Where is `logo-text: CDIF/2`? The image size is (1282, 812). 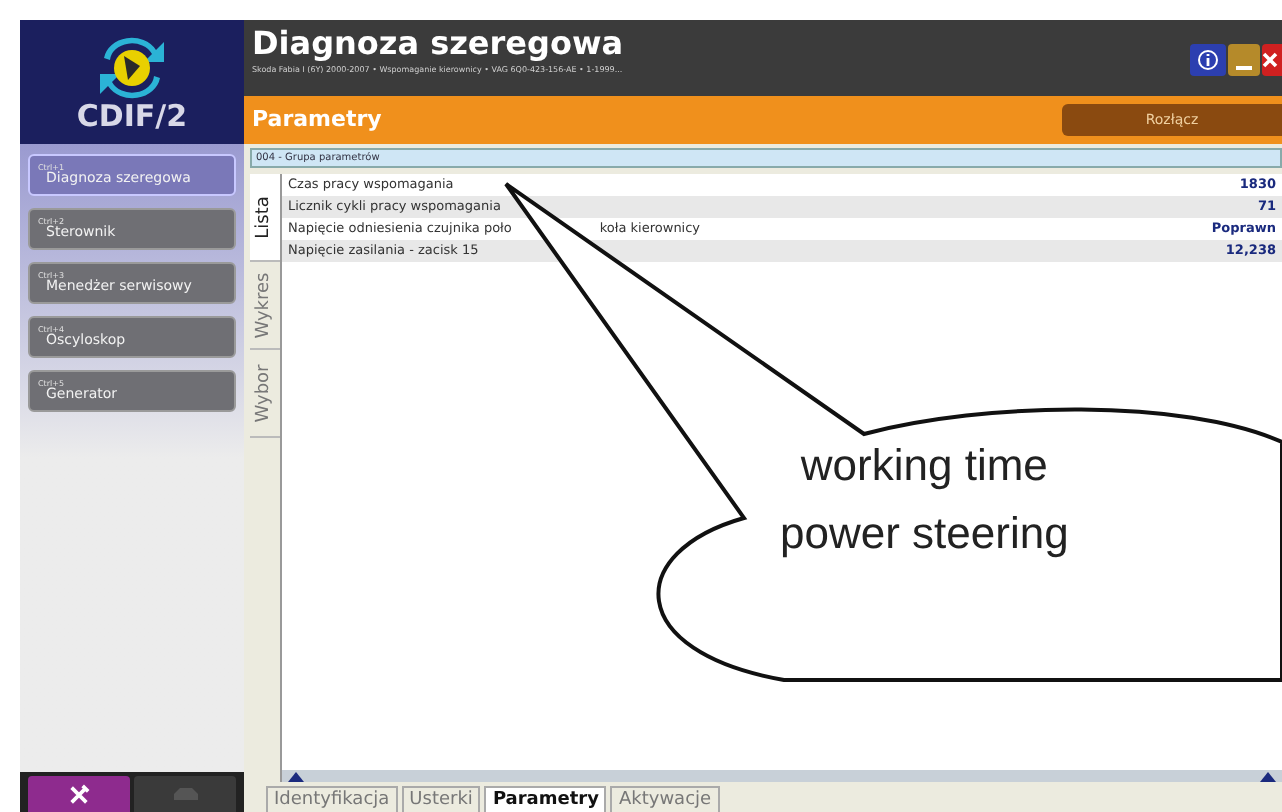 logo-text: CDIF/2 is located at coordinates (132, 116).